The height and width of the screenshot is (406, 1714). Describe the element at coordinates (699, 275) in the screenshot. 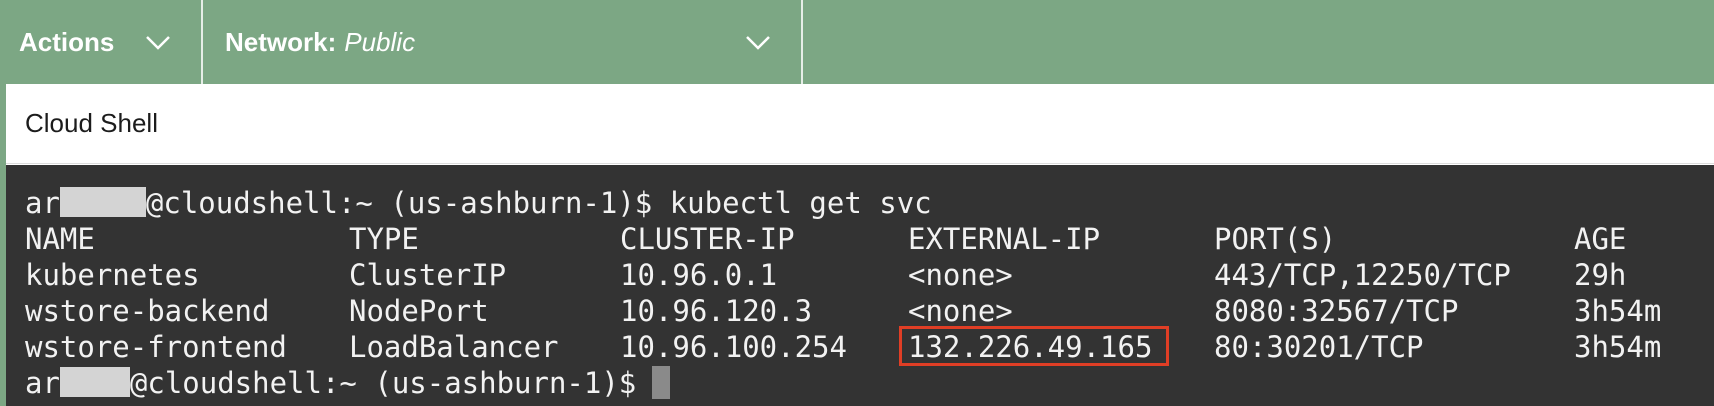

I see `row-cluster-ip: 10.96.0.1` at that location.